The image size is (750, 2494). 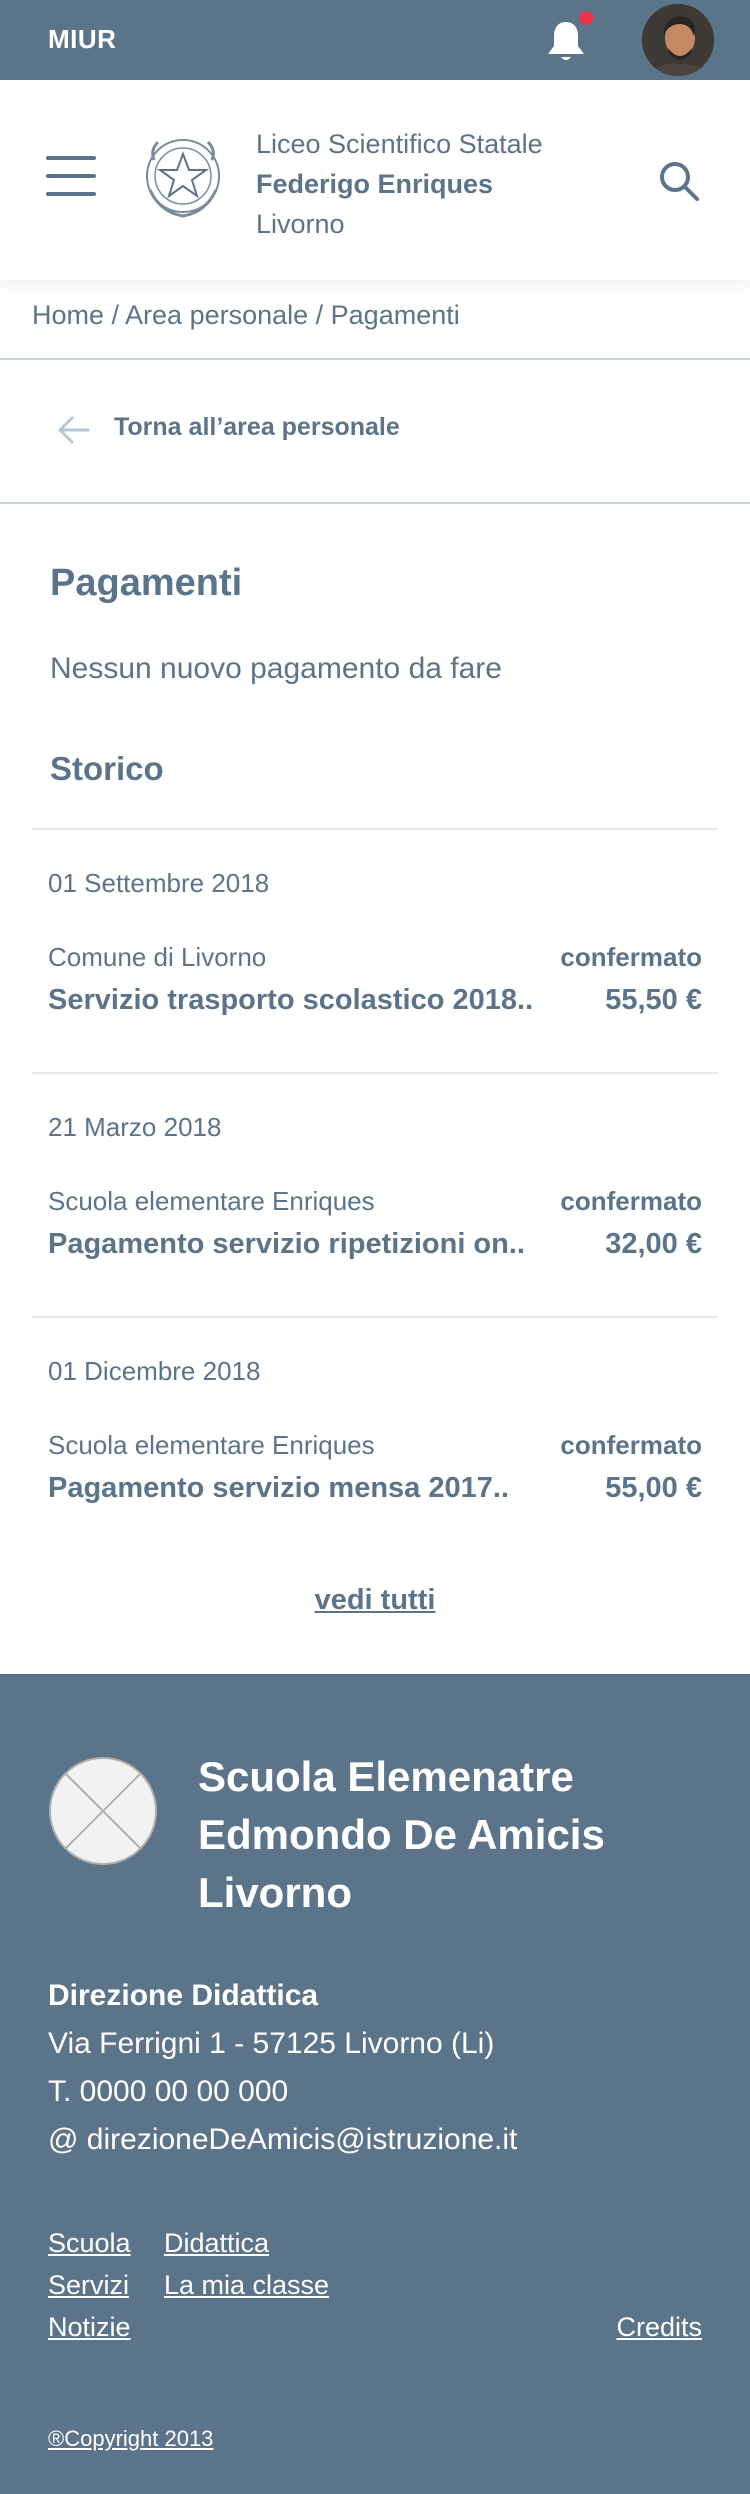 I want to click on page-title: Pagamenti, so click(x=146, y=583).